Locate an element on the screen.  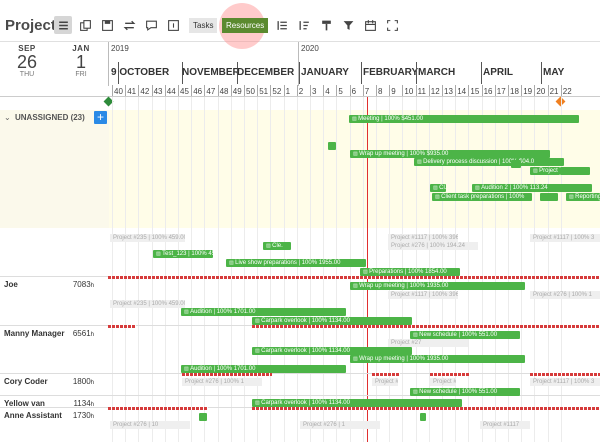
resource-row is located at coordinates (300, 373).